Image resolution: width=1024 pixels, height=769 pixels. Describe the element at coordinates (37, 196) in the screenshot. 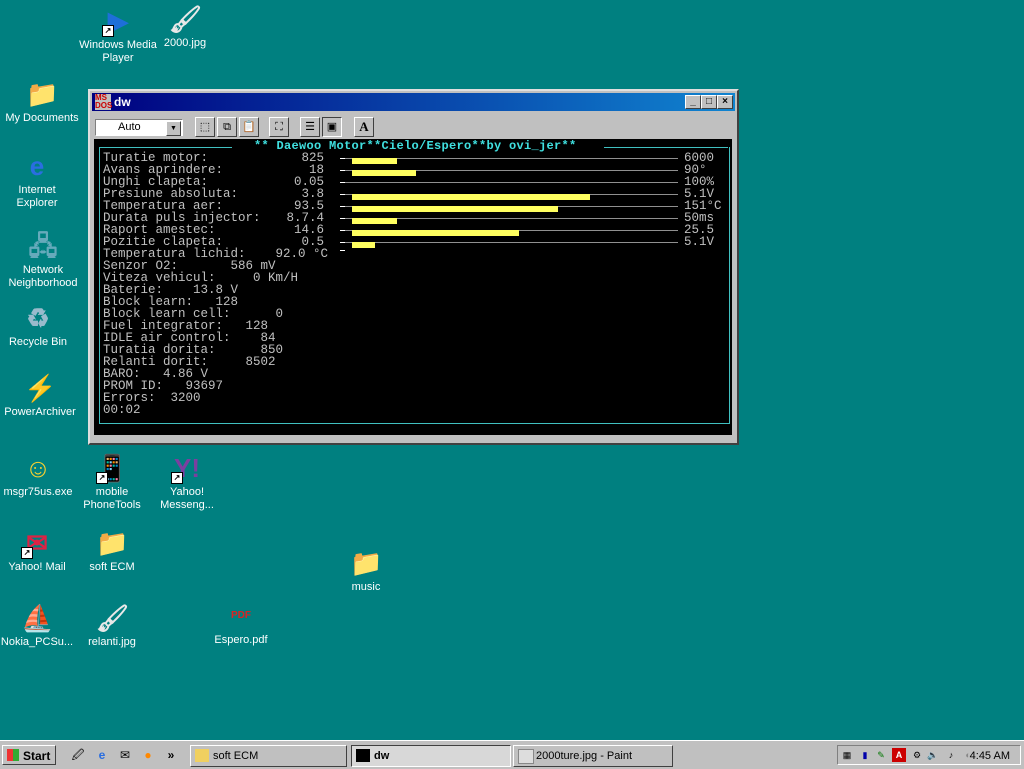

I see `icon-label: Internet Explorer` at that location.